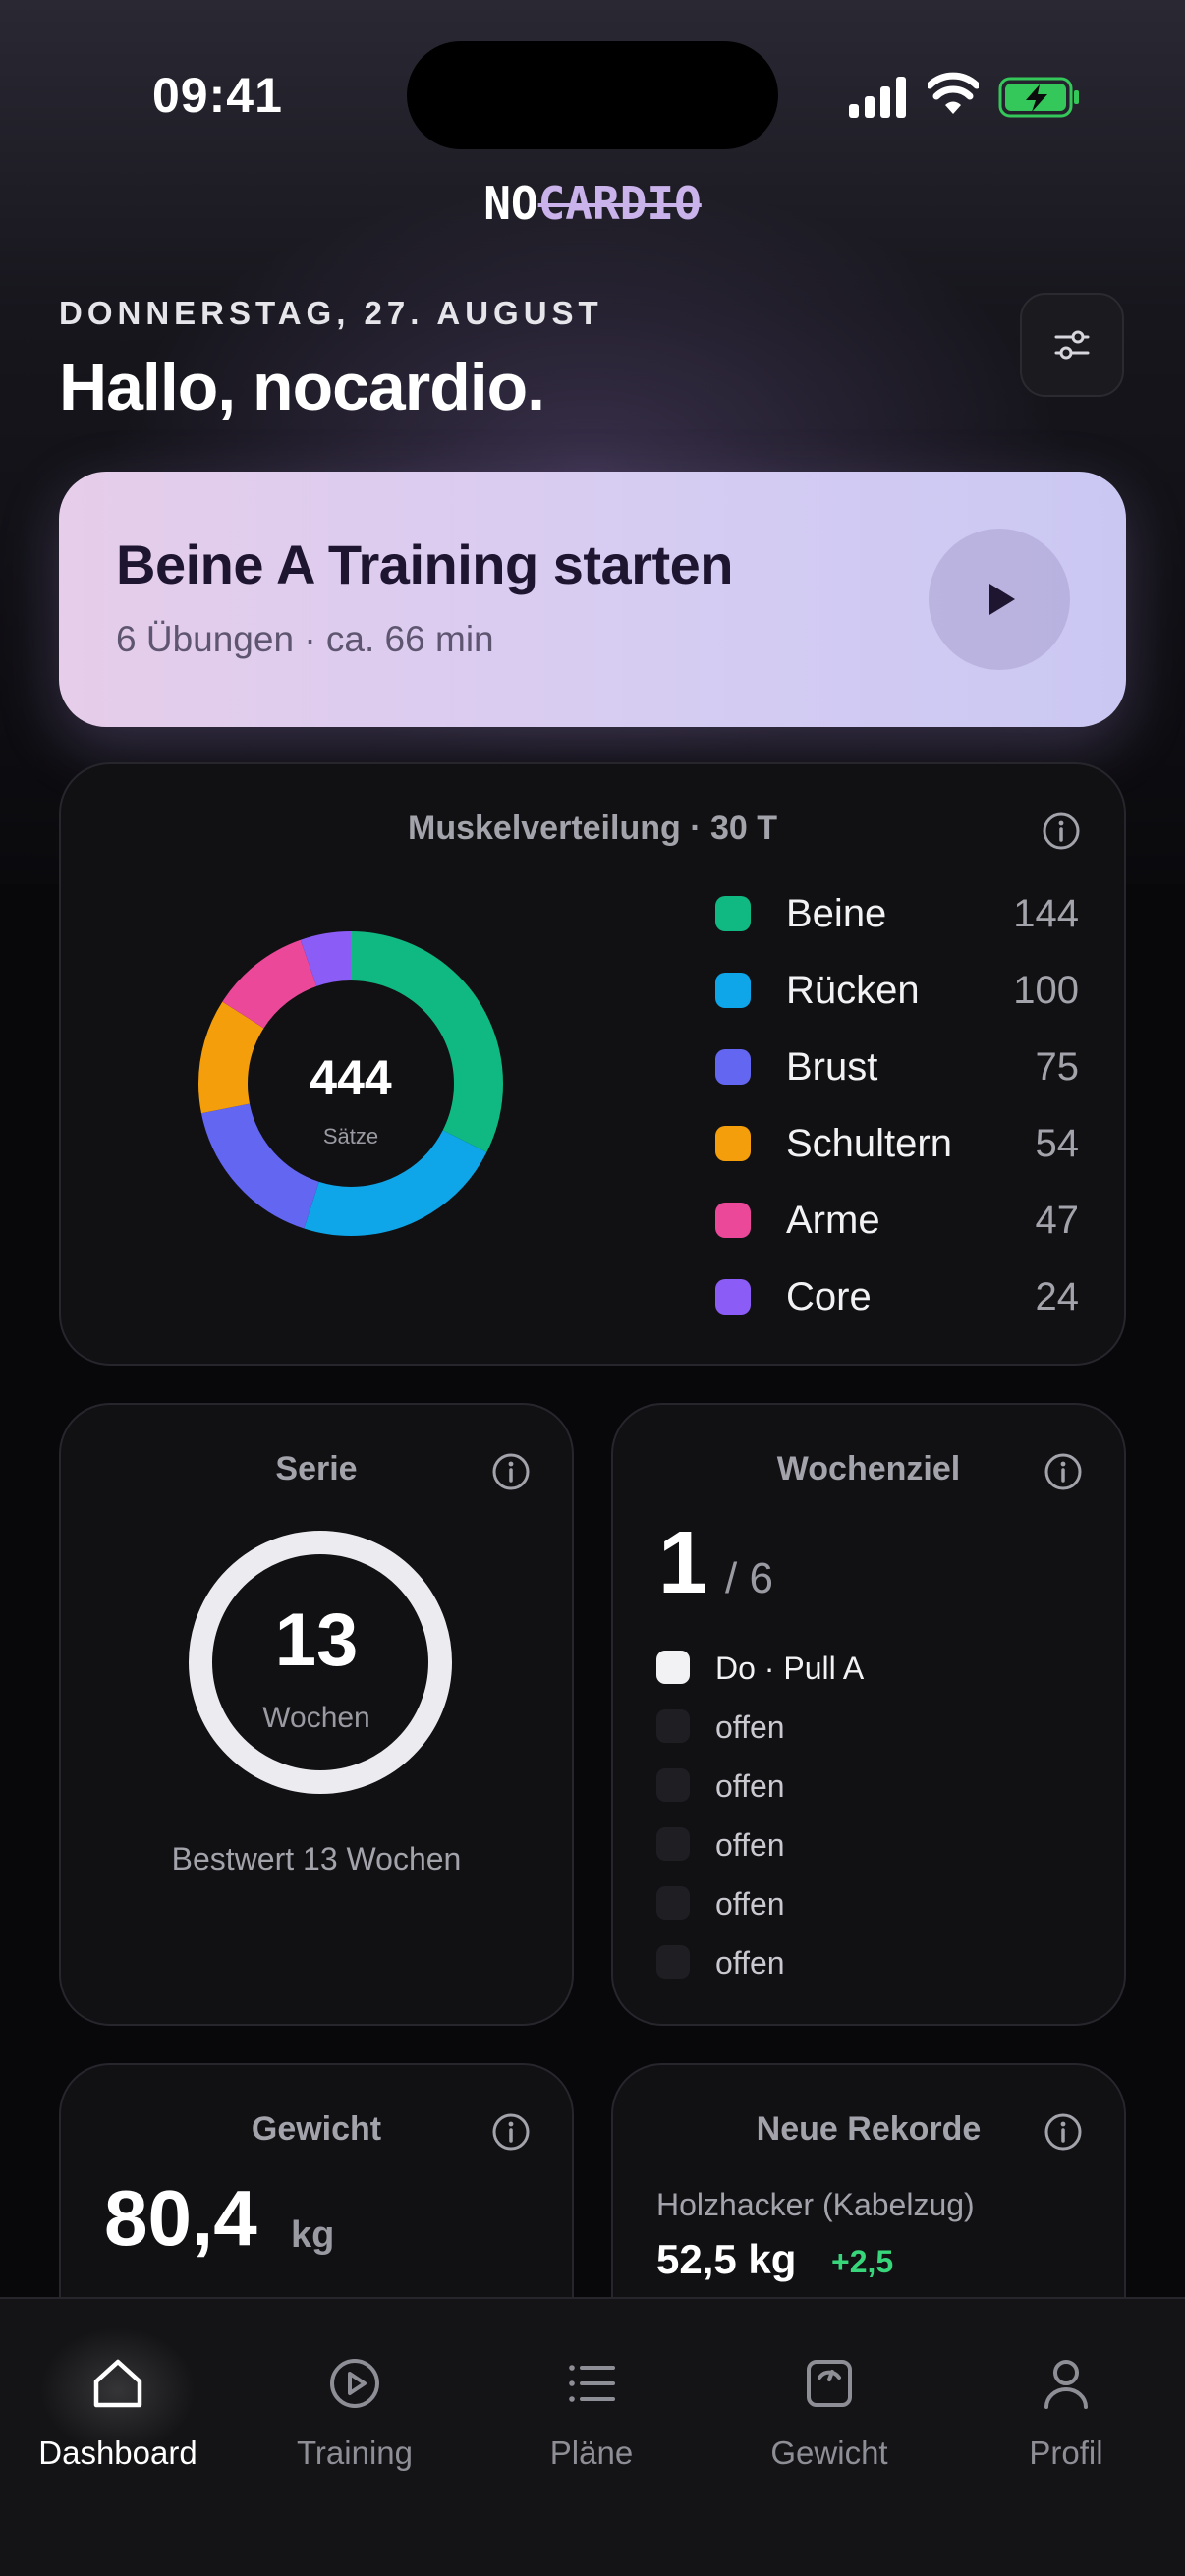 The width and height of the screenshot is (1185, 2576). What do you see at coordinates (954, 93) in the screenshot?
I see `wifi-icon` at bounding box center [954, 93].